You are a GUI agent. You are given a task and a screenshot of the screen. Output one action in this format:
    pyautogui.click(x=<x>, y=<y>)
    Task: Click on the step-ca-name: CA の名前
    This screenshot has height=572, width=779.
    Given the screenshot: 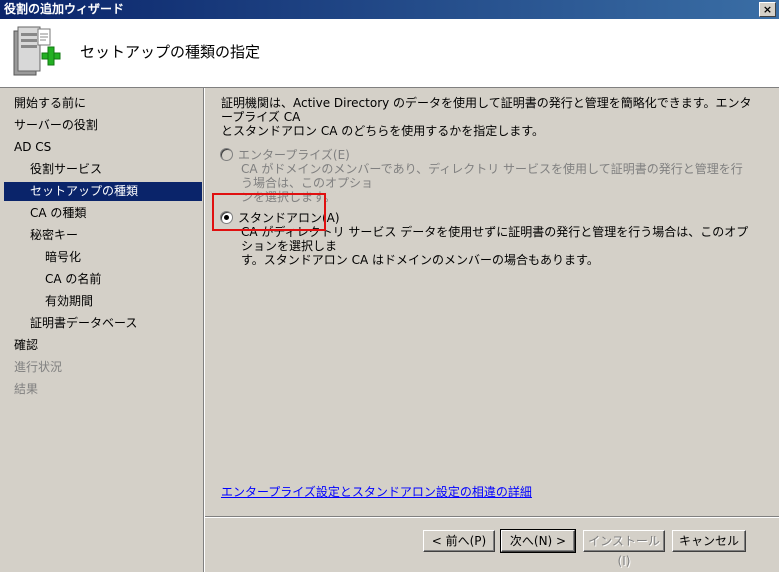 What is the action you would take?
    pyautogui.click(x=103, y=279)
    